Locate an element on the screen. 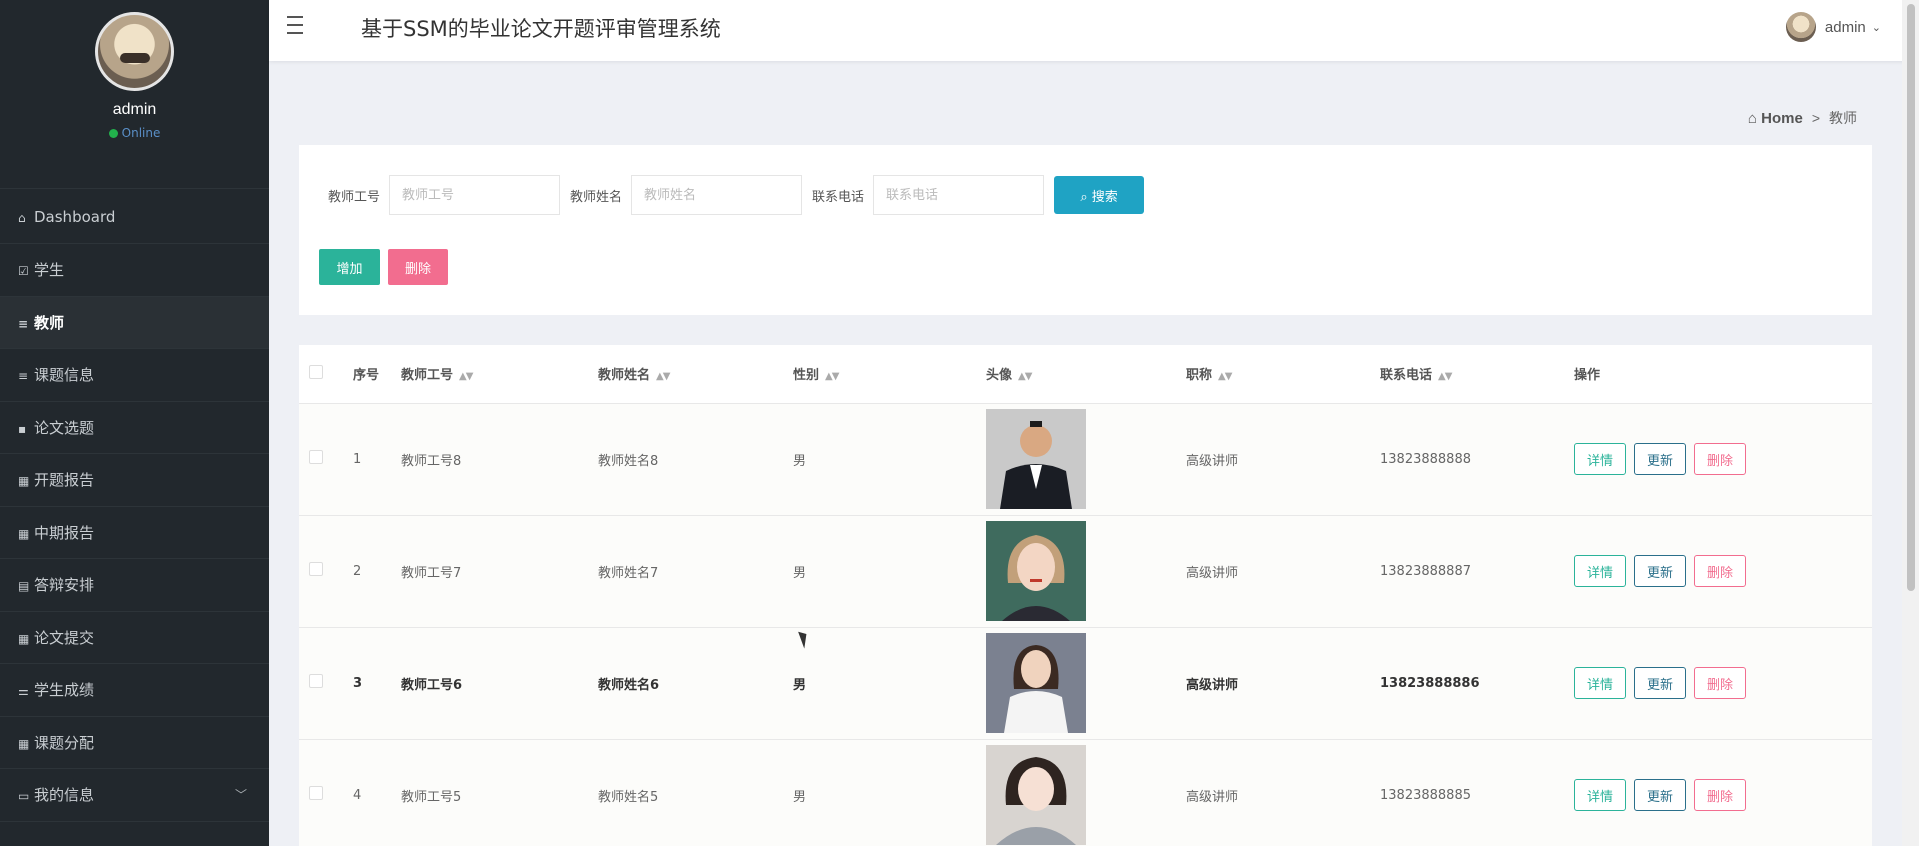 This screenshot has height=846, width=1919. cell-no: 2 is located at coordinates (357, 571).